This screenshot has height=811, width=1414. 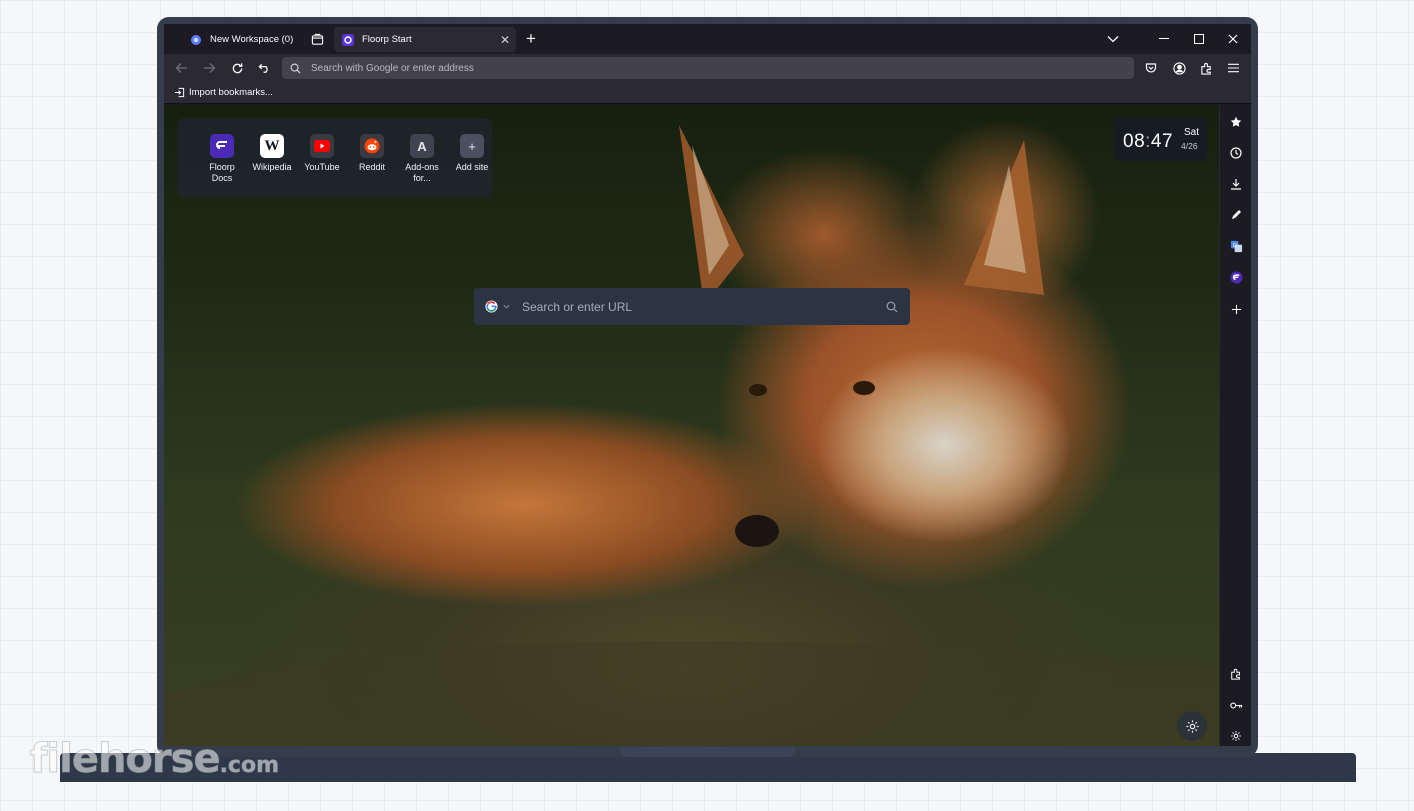 I want to click on speed-dial: Floorp Docs W Wikipedia YouTube Reddit A, so click(x=334, y=158).